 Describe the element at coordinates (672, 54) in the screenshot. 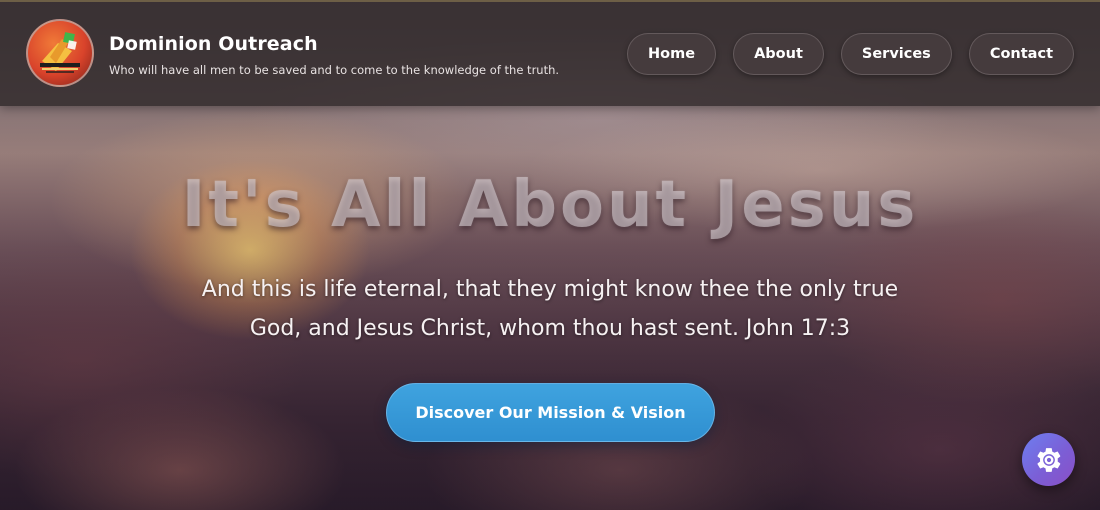

I see `nav-home-button: Home` at that location.